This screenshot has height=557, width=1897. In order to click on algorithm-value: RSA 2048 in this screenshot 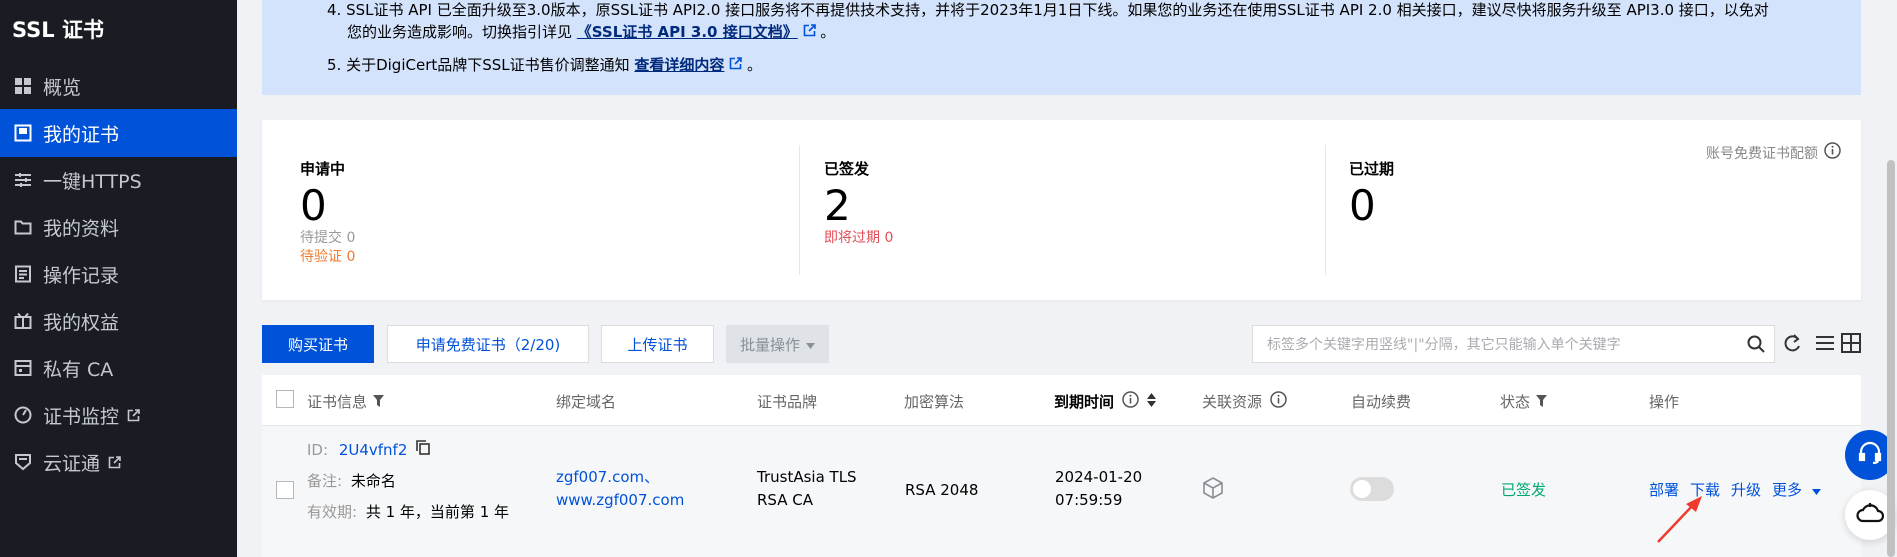, I will do `click(942, 490)`.